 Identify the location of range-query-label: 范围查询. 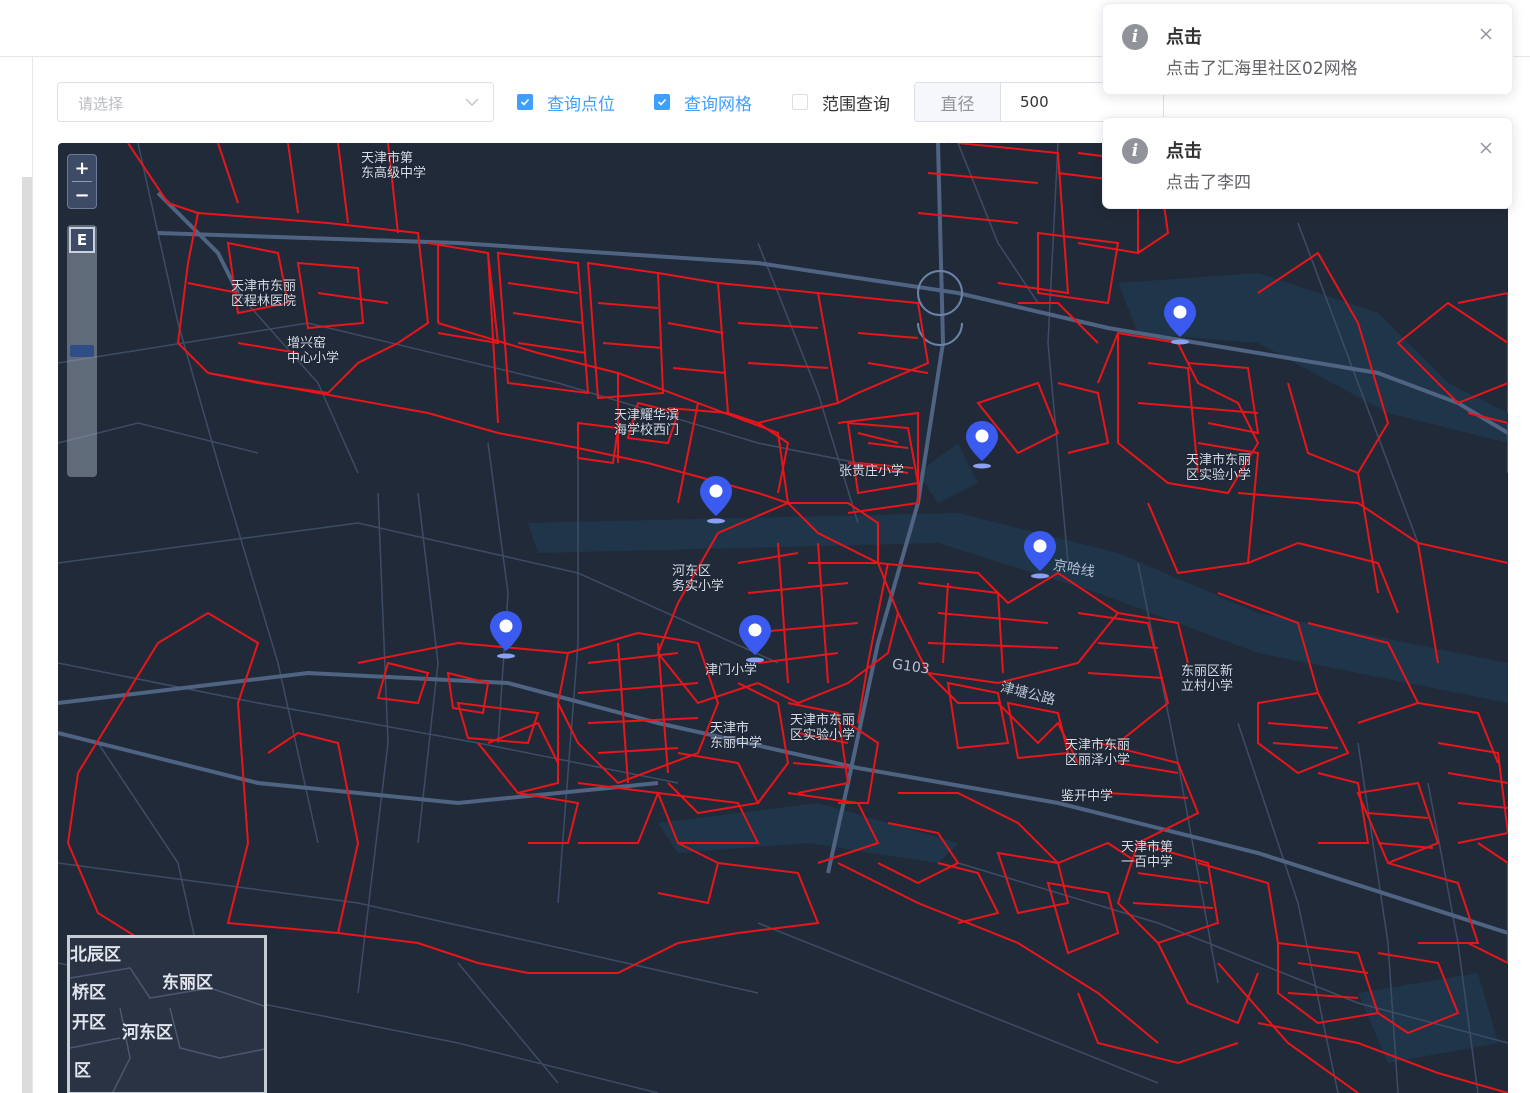
(856, 104).